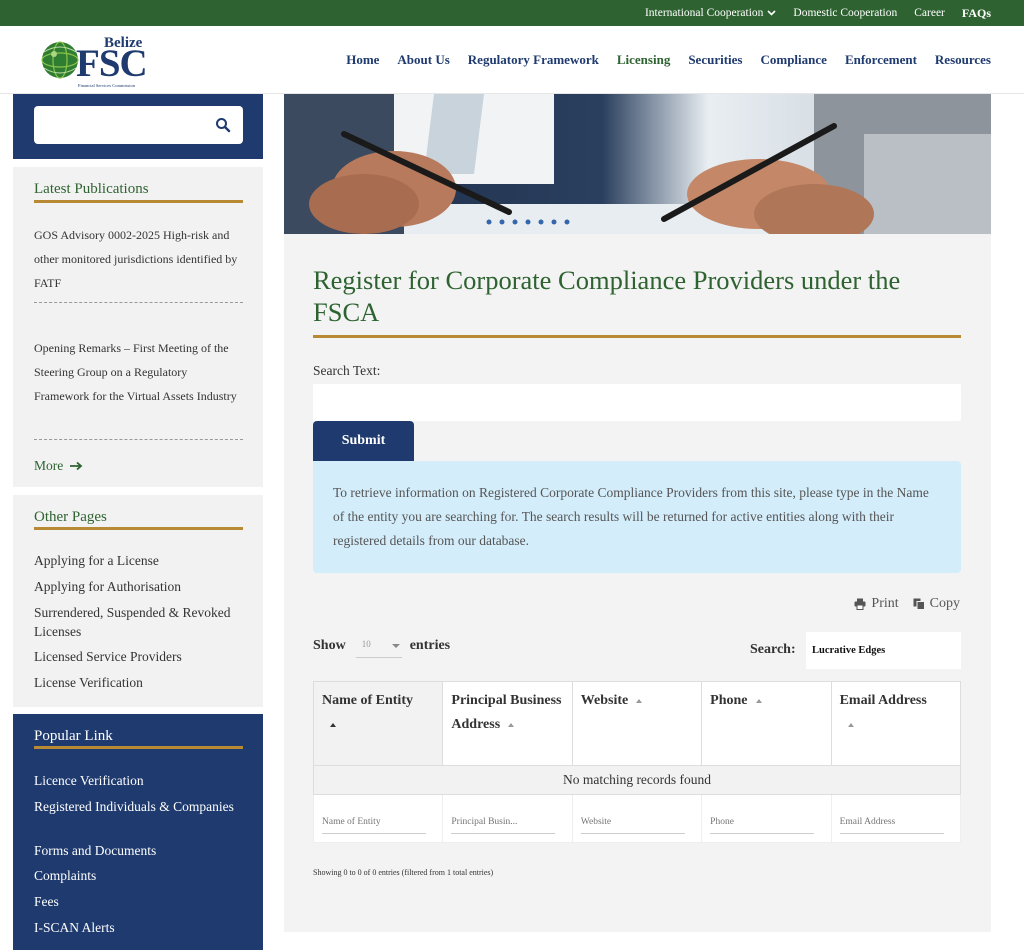 The height and width of the screenshot is (950, 1024). I want to click on column-header-name-of-entity: Name of Entity, so click(378, 723).